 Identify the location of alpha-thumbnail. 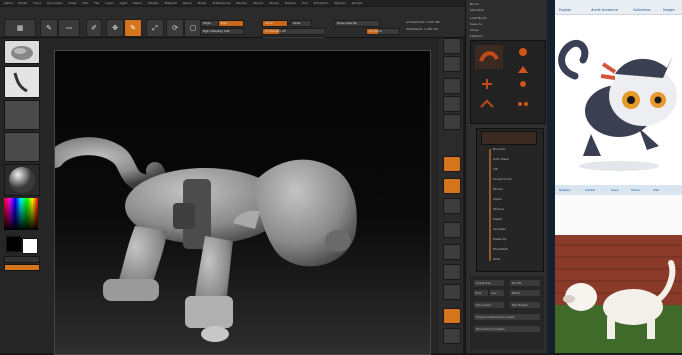
(22, 115).